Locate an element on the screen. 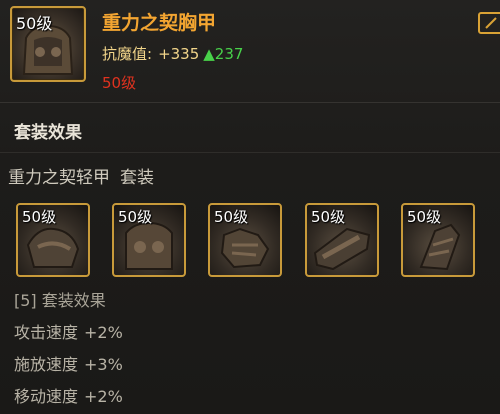 The image size is (500, 414). header-divider is located at coordinates (250, 102).